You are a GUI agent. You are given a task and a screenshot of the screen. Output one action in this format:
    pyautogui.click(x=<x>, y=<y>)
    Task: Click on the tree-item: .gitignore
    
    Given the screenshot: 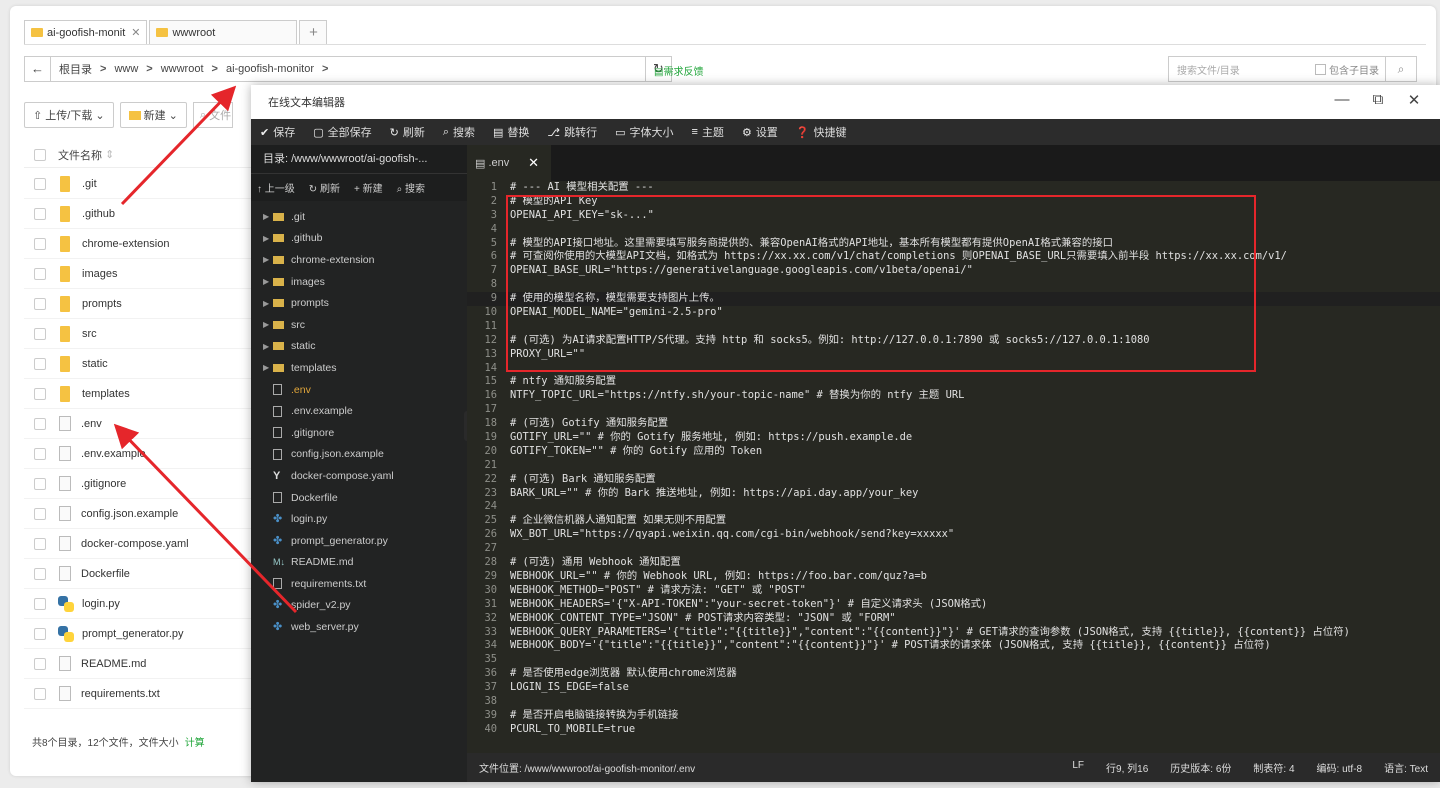 What is the action you would take?
    pyautogui.click(x=359, y=433)
    